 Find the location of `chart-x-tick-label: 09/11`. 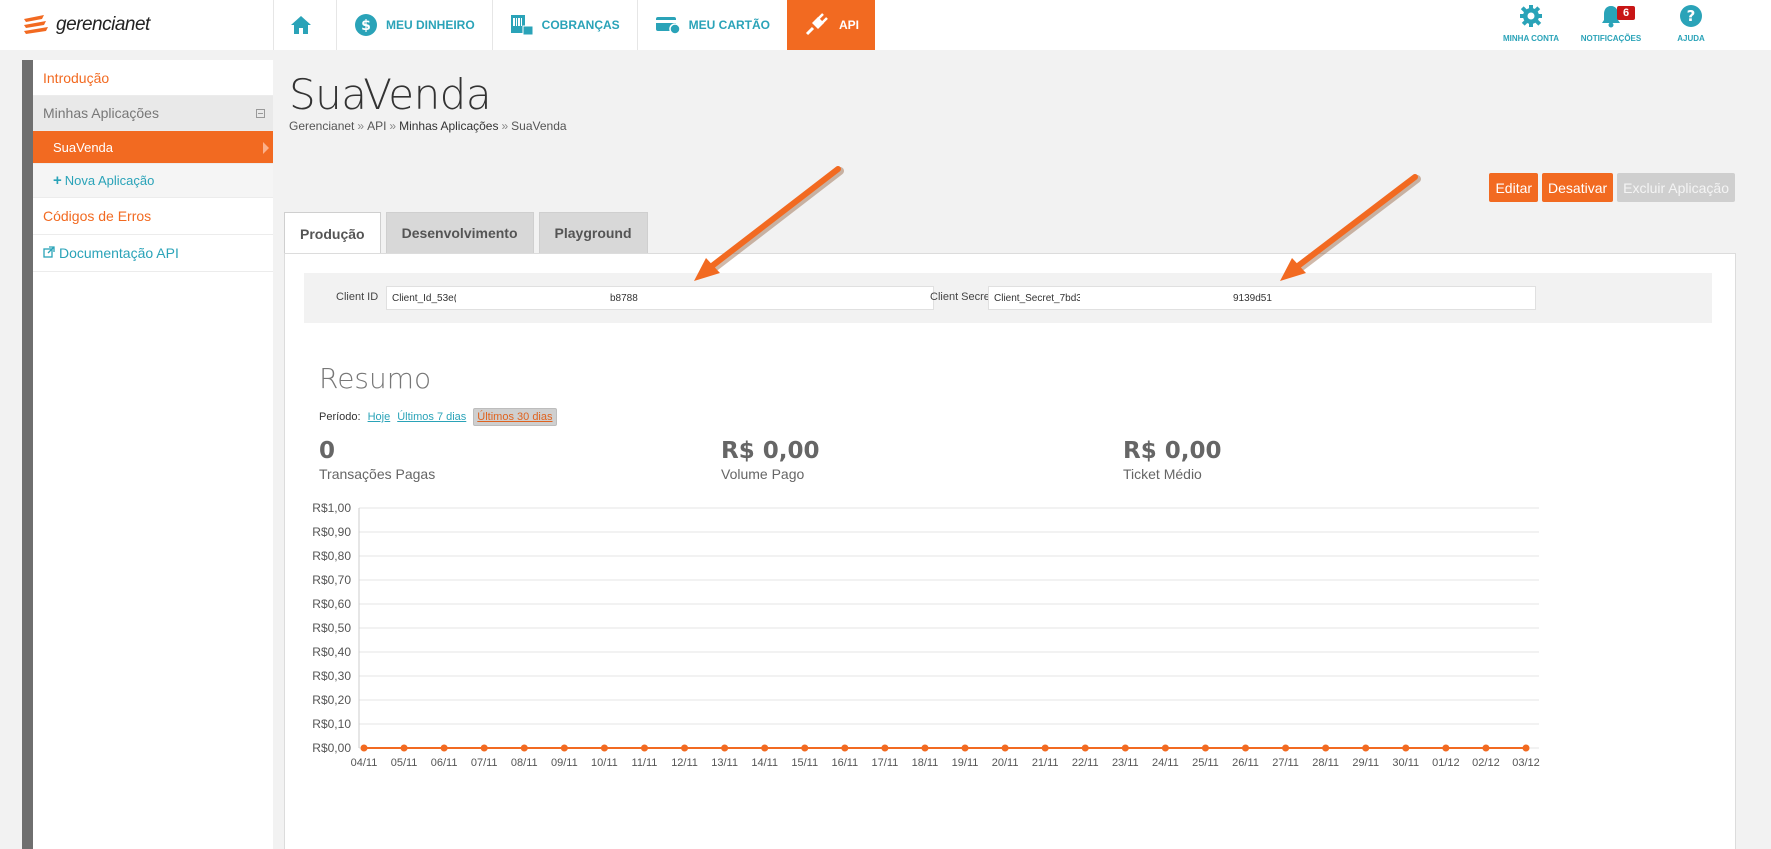

chart-x-tick-label: 09/11 is located at coordinates (564, 763).